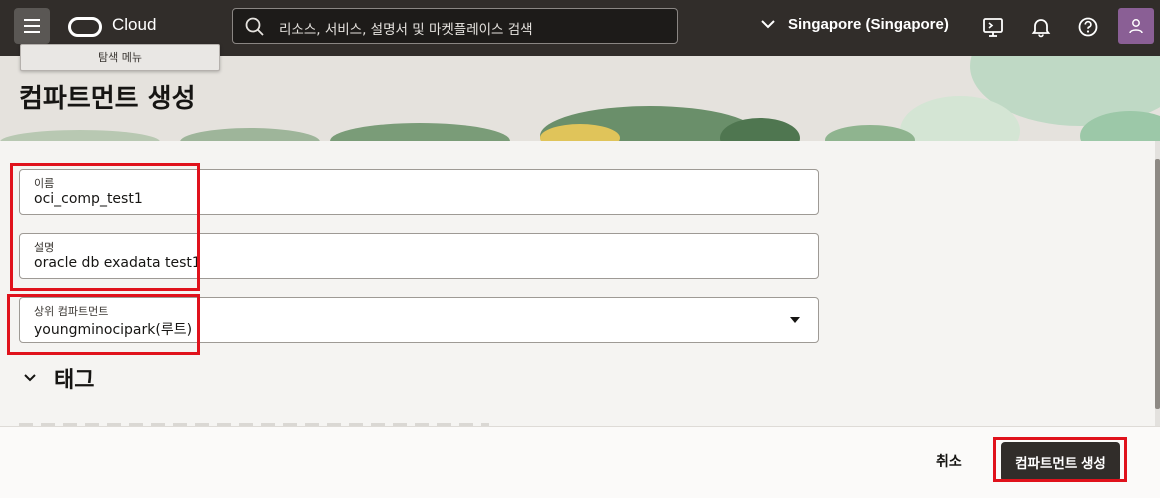 The height and width of the screenshot is (498, 1160). What do you see at coordinates (1060, 462) in the screenshot?
I see `create-compartment-button: 컴파트먼트 생성` at bounding box center [1060, 462].